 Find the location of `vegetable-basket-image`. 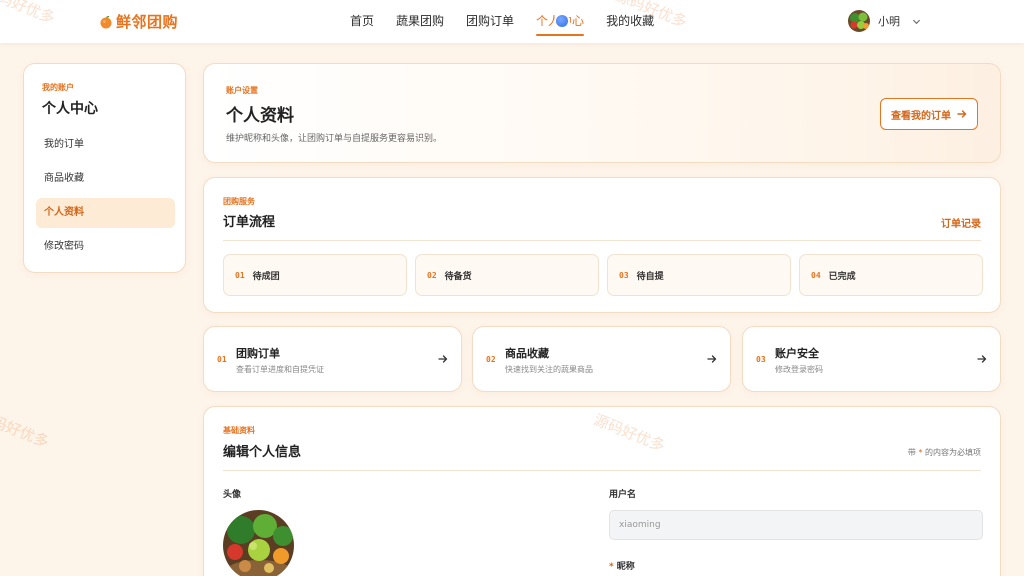

vegetable-basket-image is located at coordinates (258, 543).